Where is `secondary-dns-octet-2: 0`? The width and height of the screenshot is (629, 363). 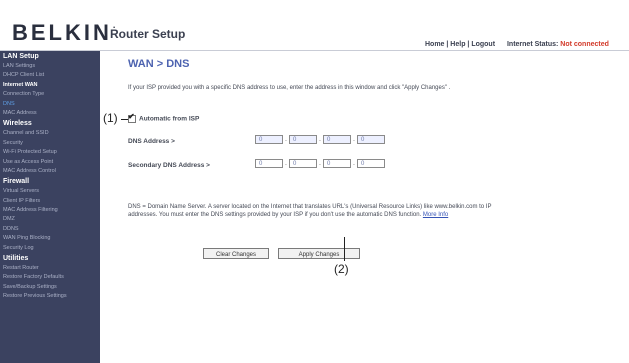 secondary-dns-octet-2: 0 is located at coordinates (303, 163).